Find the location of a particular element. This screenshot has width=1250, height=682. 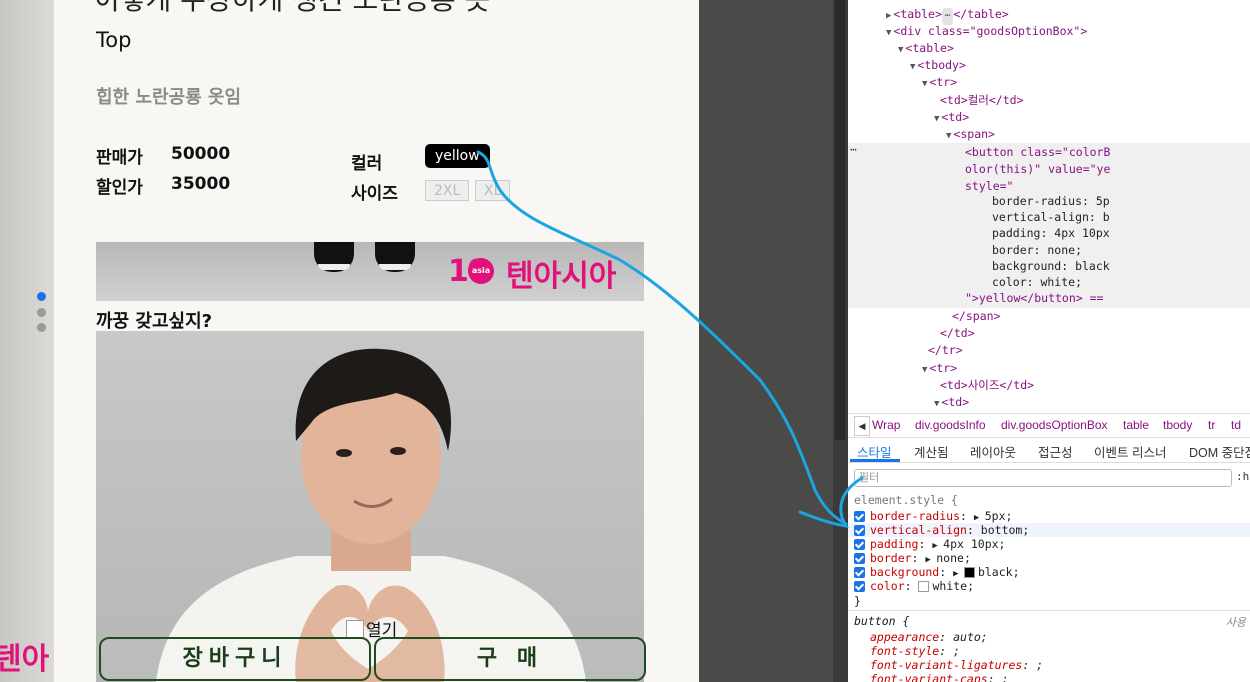

dom-node-line: color: white; is located at coordinates (1037, 282).